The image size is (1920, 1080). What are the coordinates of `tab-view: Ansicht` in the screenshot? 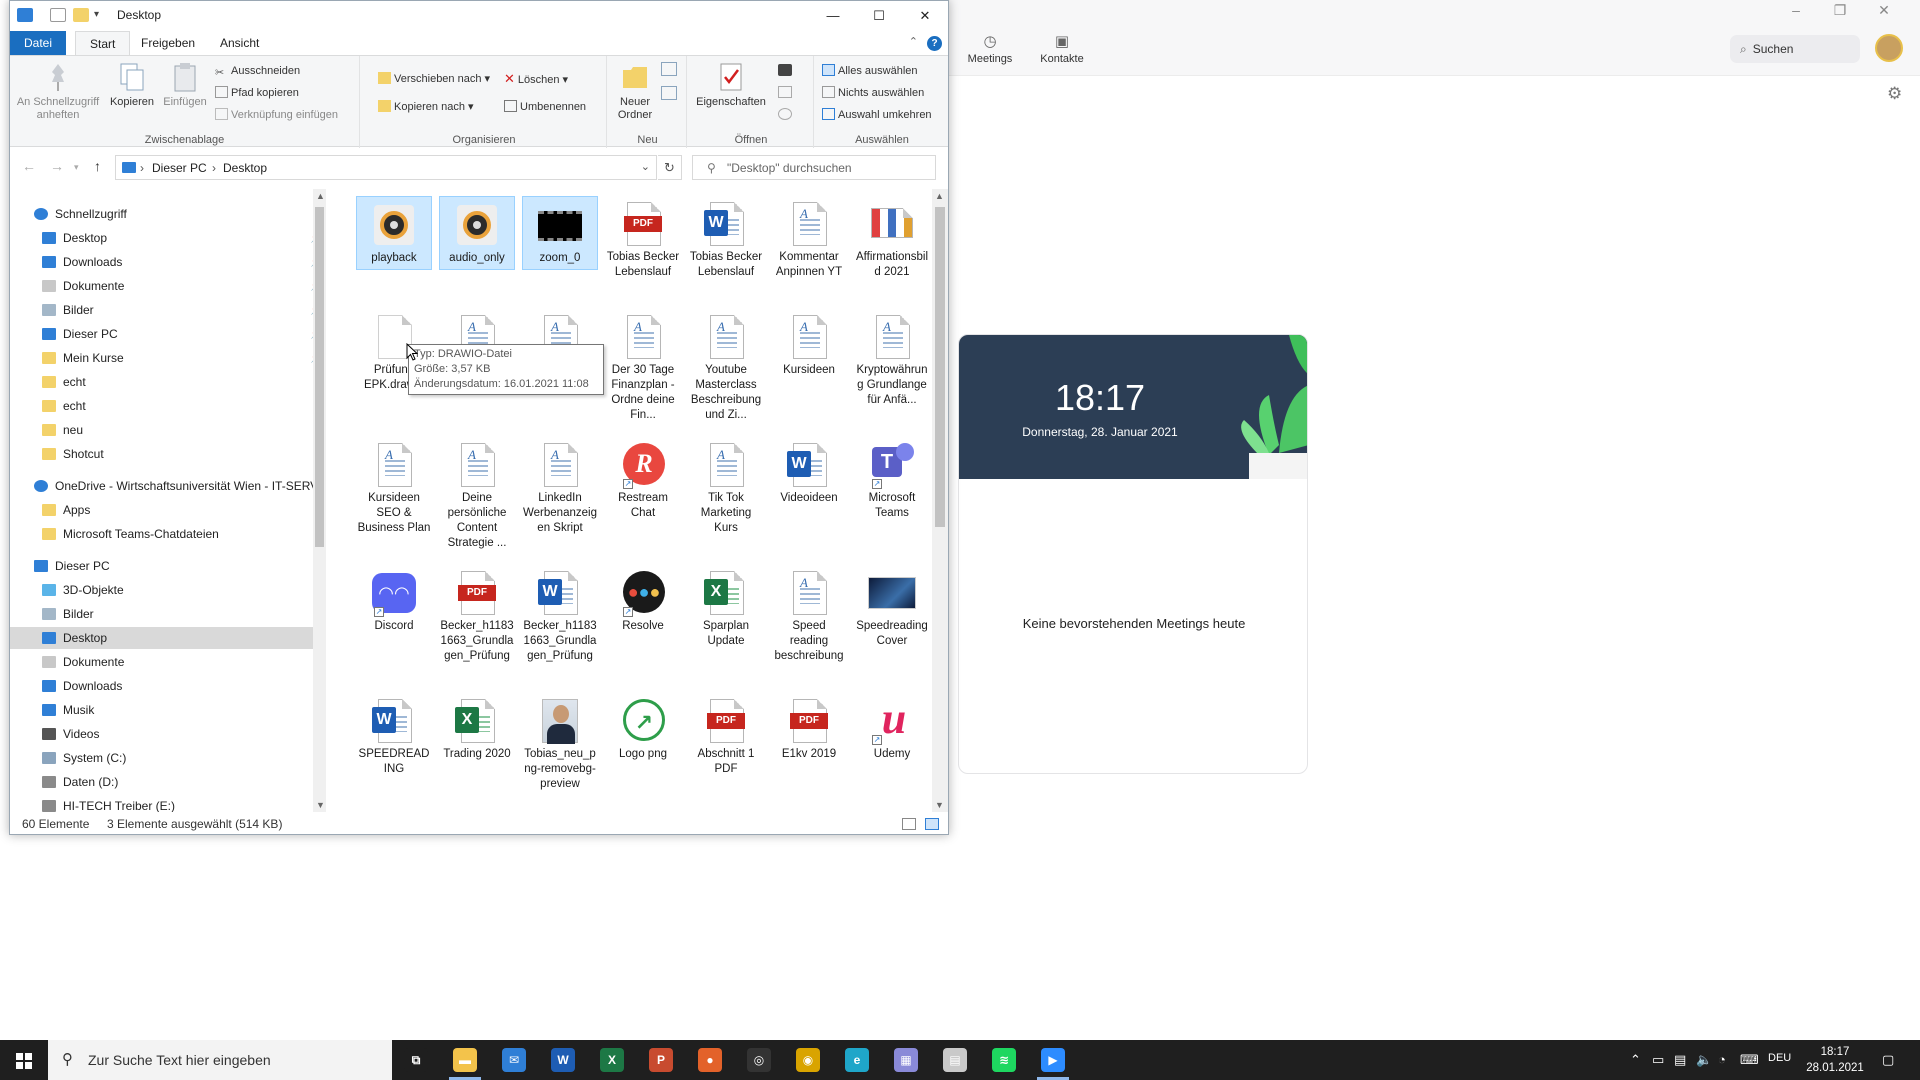 It's located at (239, 43).